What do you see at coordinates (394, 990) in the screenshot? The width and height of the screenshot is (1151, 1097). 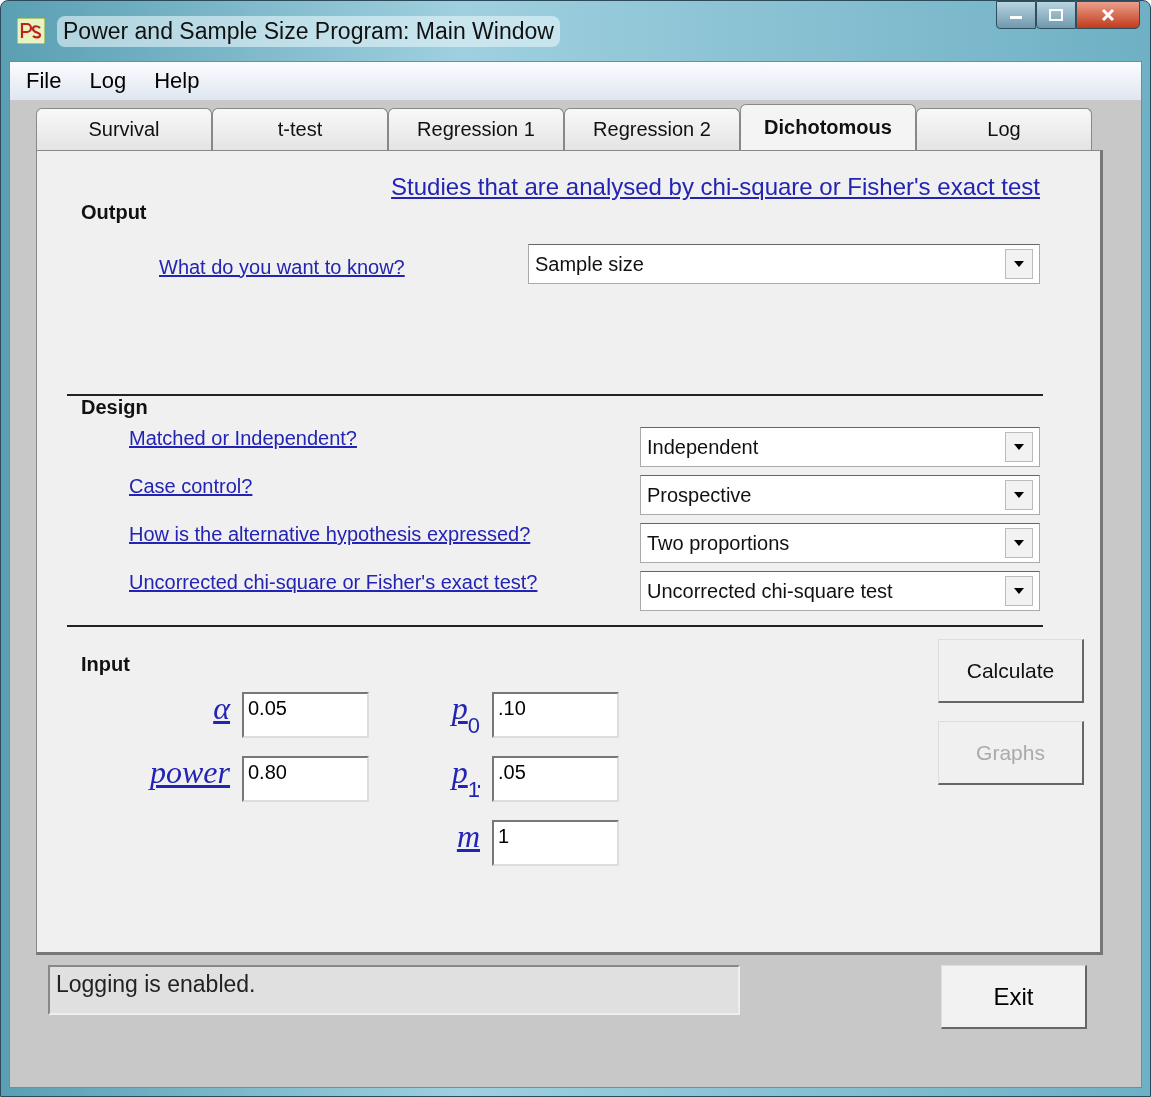 I see `status-bar: Logging is enabled.` at bounding box center [394, 990].